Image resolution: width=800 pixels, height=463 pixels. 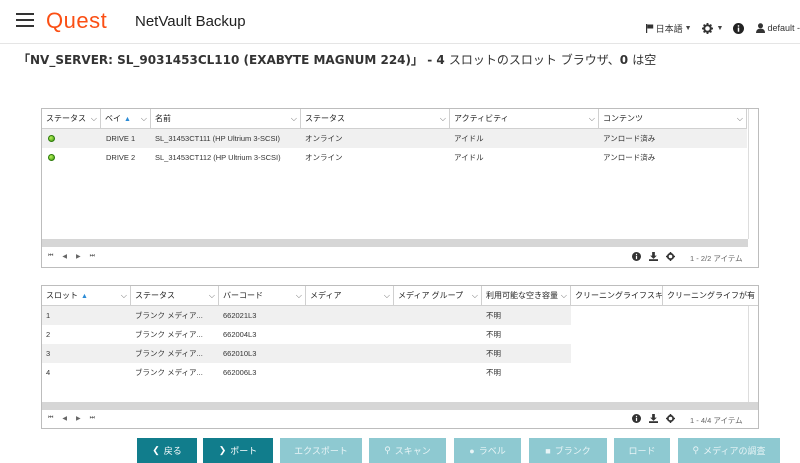 I want to click on grid-tools, so click(x=656, y=418).